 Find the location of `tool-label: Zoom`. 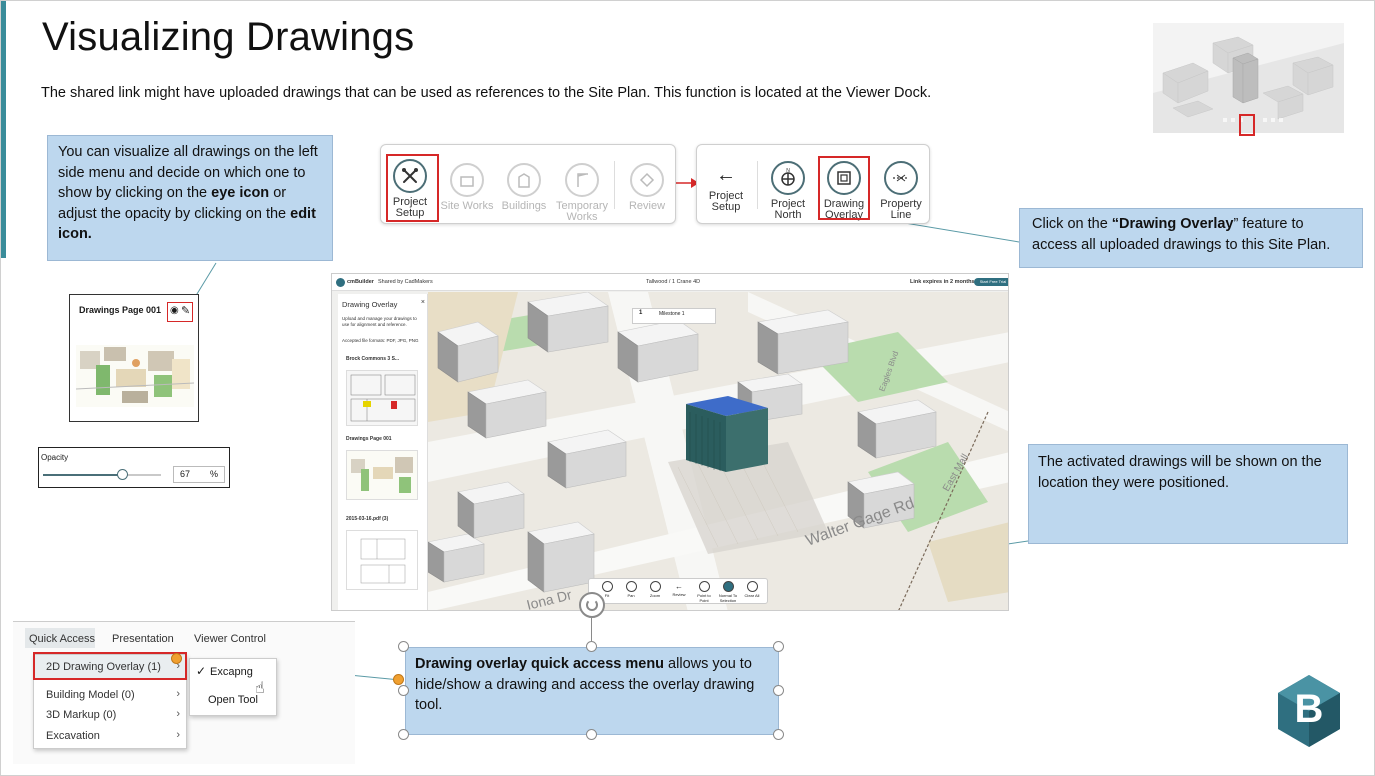

tool-label: Zoom is located at coordinates (655, 595).